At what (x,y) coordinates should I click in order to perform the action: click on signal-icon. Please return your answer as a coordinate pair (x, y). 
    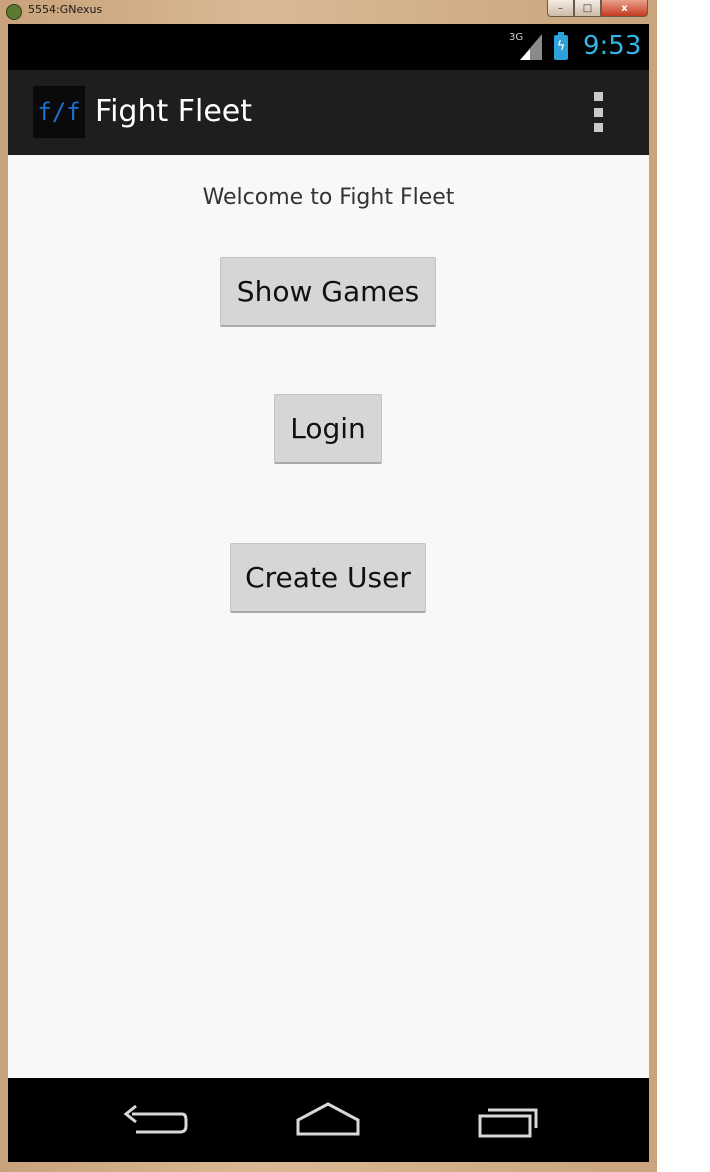
    Looking at the image, I should click on (531, 47).